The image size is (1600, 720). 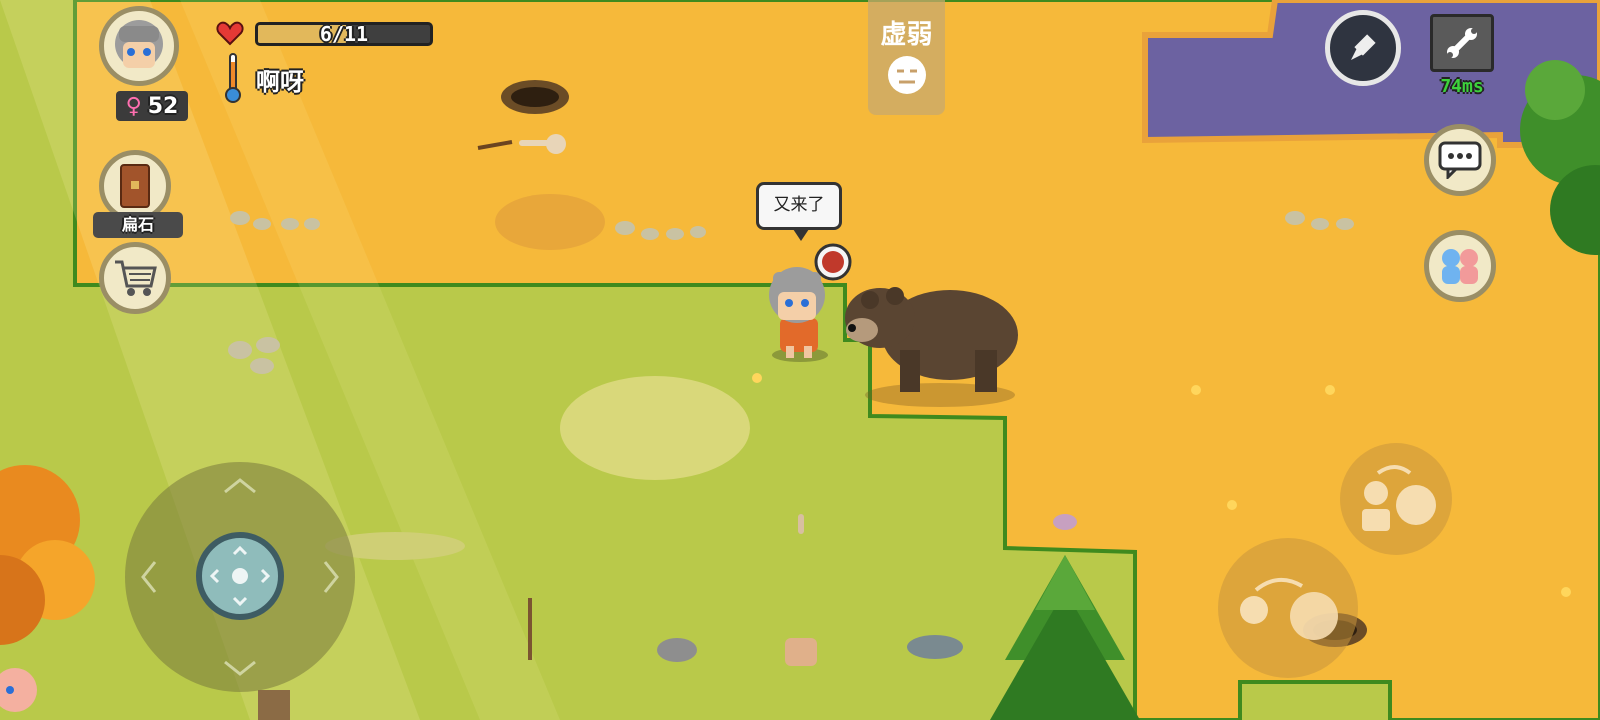 What do you see at coordinates (907, 75) in the screenshot?
I see `weak-face-icon` at bounding box center [907, 75].